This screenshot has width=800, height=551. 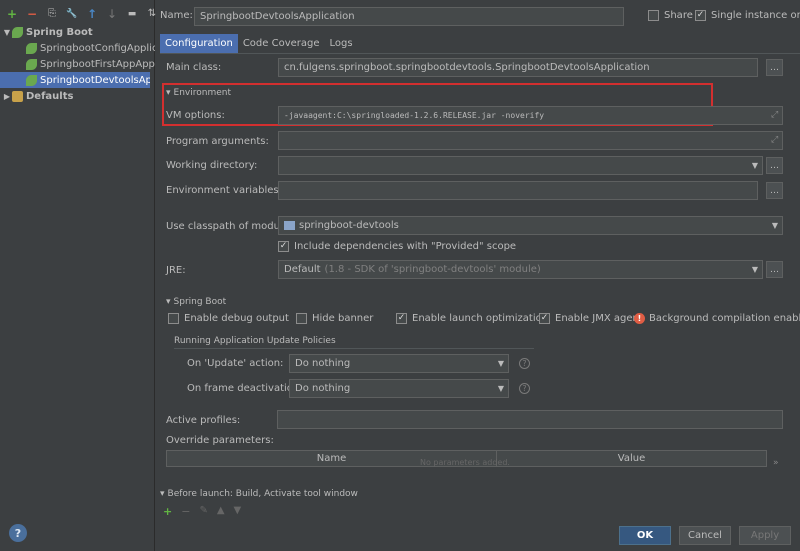 I want to click on expand-down-icon: ▼, so click(x=7, y=32).